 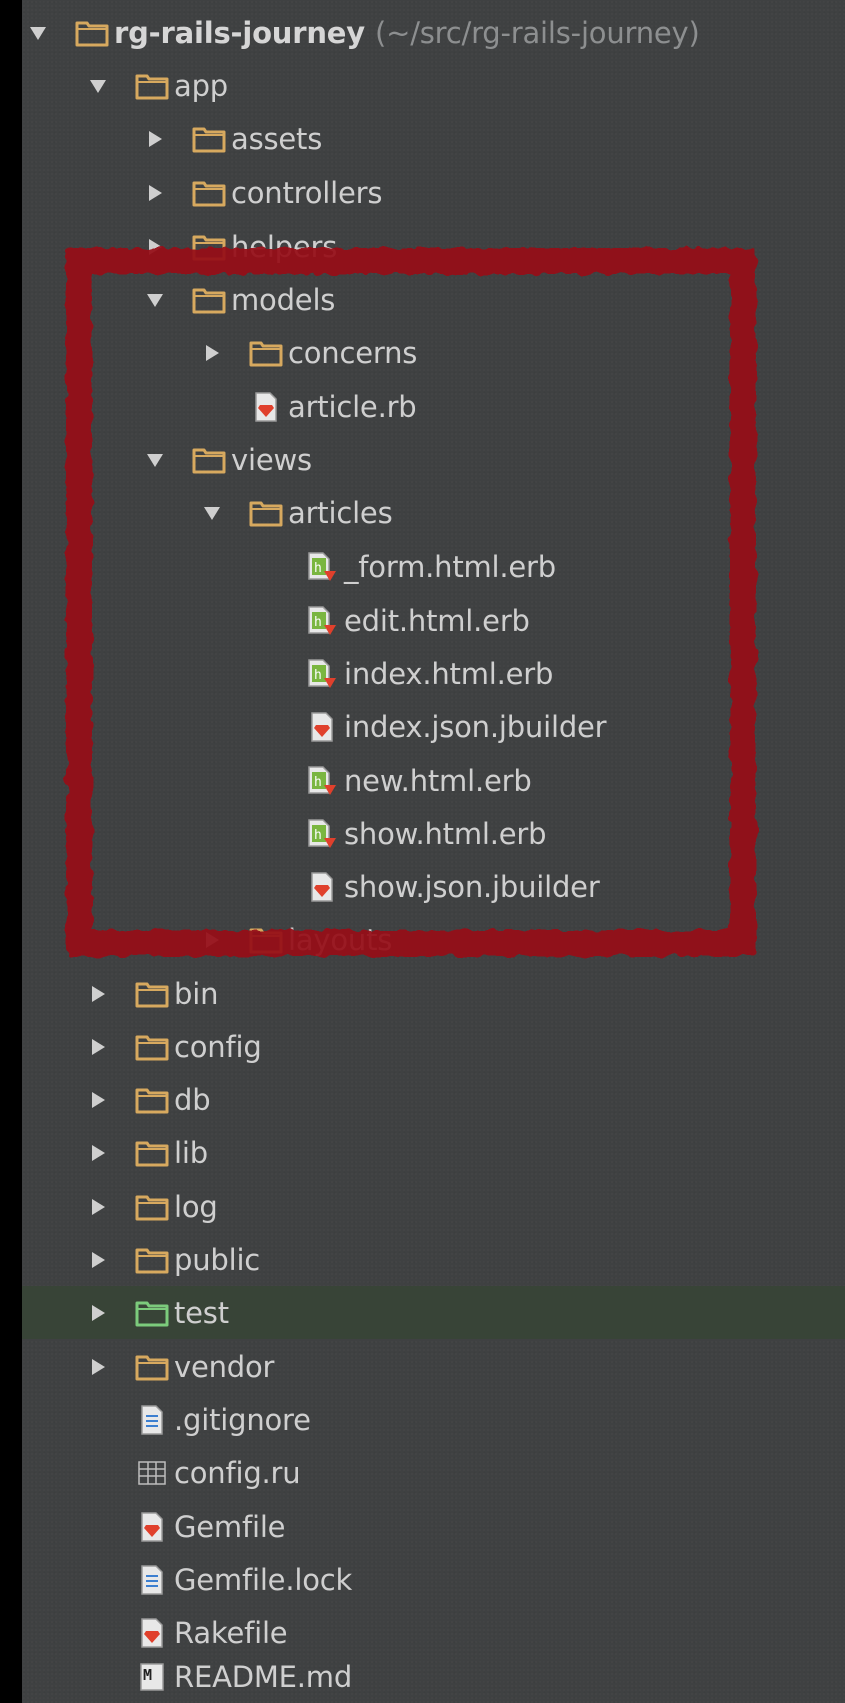 What do you see at coordinates (450, 566) in the screenshot?
I see `tree-item-label: _form.html.erb` at bounding box center [450, 566].